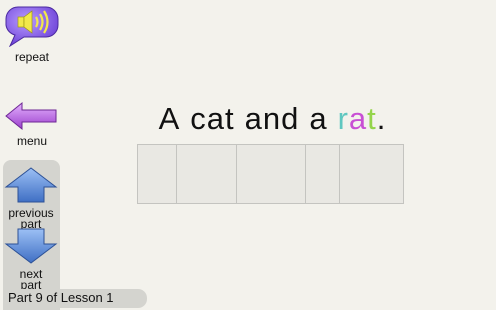  What do you see at coordinates (372, 118) in the screenshot?
I see `highlighted-letter-t: t` at bounding box center [372, 118].